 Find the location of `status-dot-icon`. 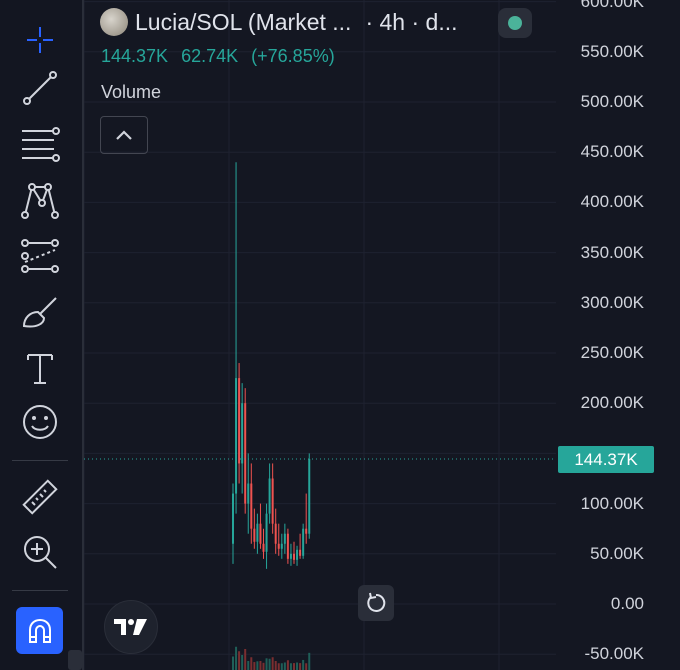

status-dot-icon is located at coordinates (515, 23).